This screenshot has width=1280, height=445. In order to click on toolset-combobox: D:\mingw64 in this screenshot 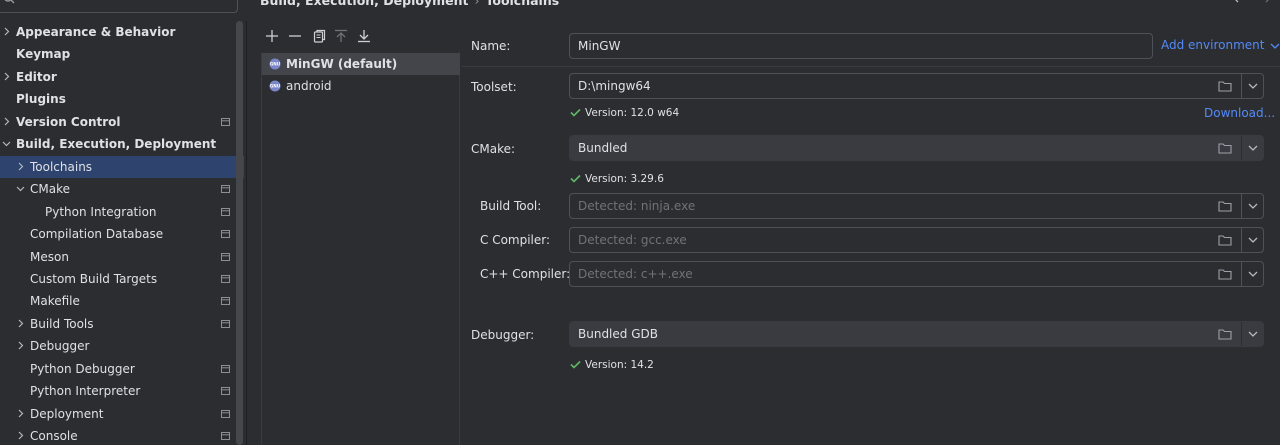, I will do `click(916, 86)`.